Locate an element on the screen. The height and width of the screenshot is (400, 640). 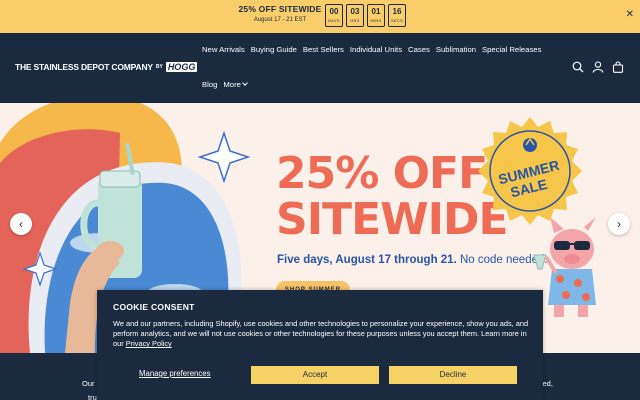
countdown-label: SECS is located at coordinates (397, 20).